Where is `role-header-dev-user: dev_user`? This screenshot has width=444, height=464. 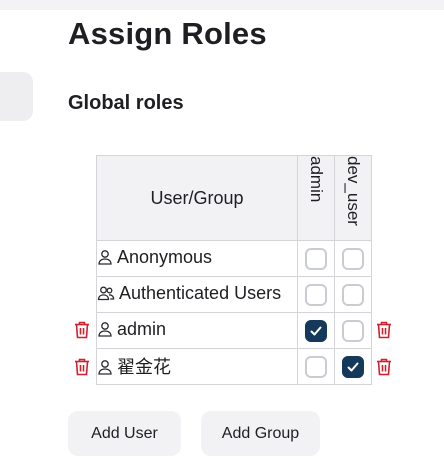
role-header-dev-user: dev_user is located at coordinates (353, 198).